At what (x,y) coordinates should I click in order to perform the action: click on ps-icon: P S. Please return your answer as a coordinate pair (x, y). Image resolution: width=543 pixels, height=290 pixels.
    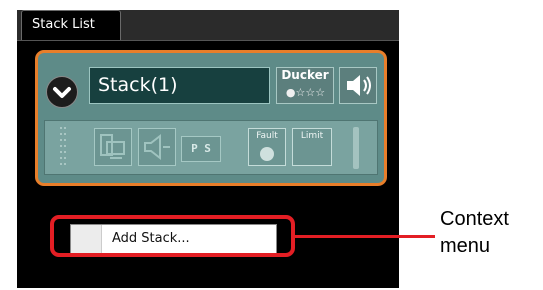
    Looking at the image, I should click on (201, 148).